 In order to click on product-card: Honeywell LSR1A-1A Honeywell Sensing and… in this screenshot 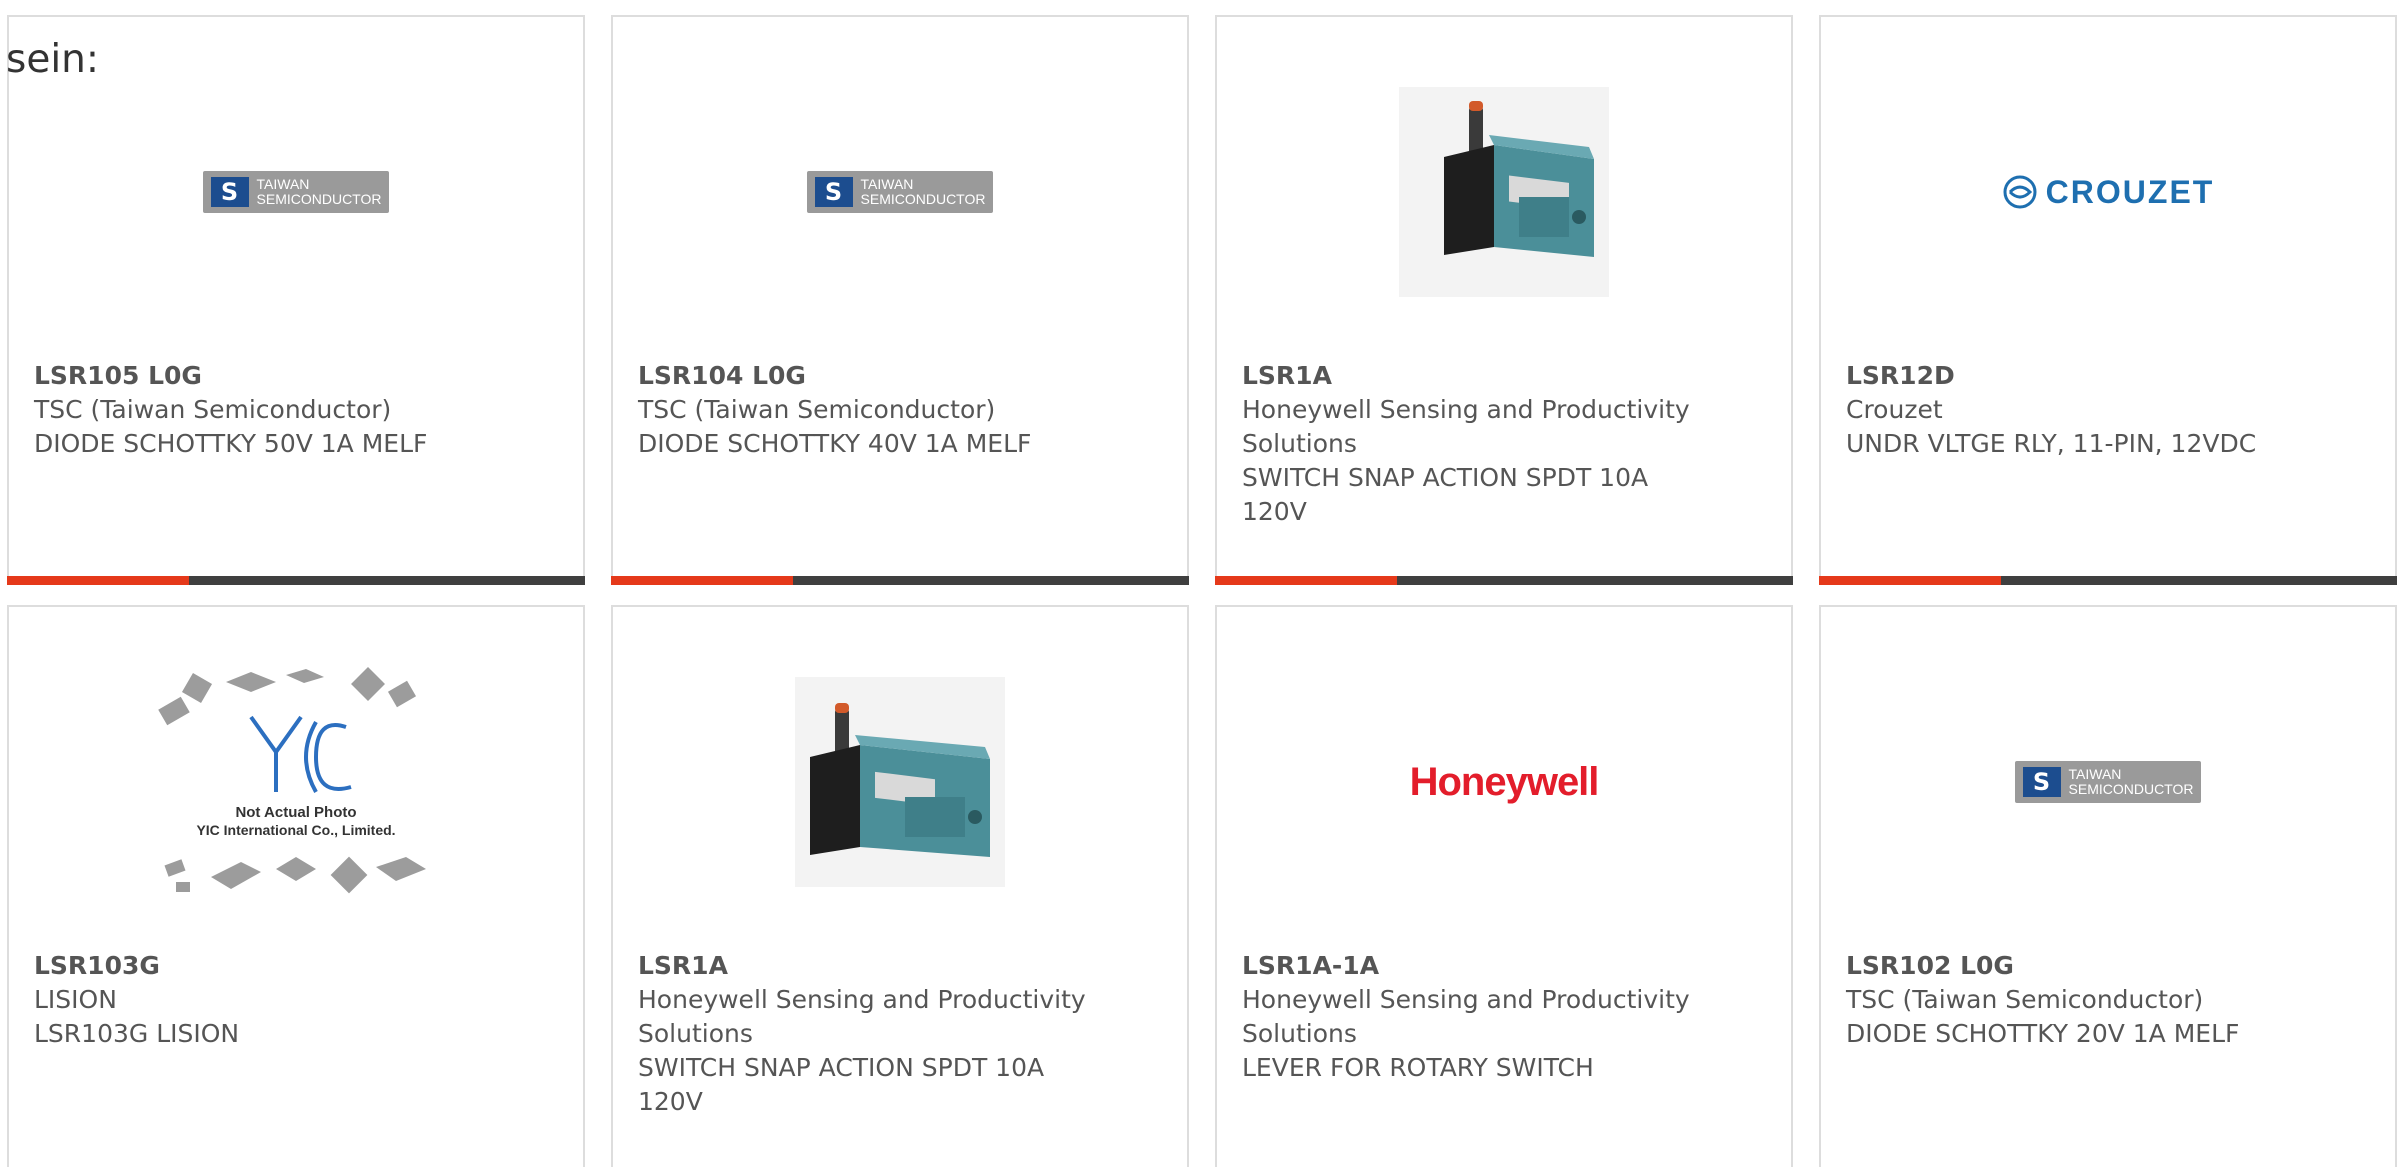, I will do `click(1504, 886)`.